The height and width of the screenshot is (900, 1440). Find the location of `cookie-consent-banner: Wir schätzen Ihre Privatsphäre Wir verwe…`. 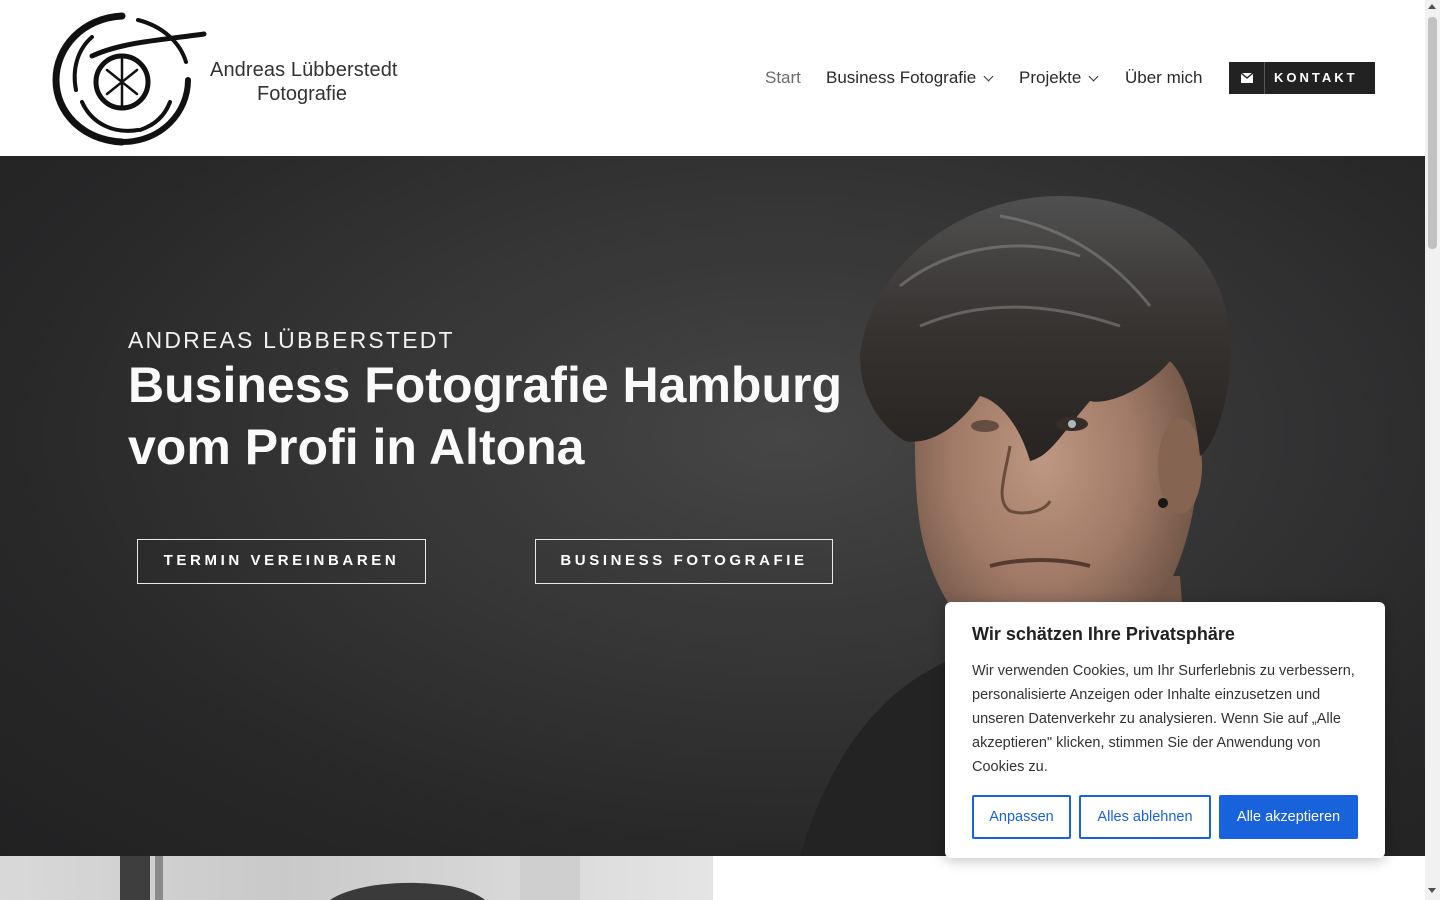

cookie-consent-banner: Wir schätzen Ihre Privatsphäre Wir verwe… is located at coordinates (1165, 730).